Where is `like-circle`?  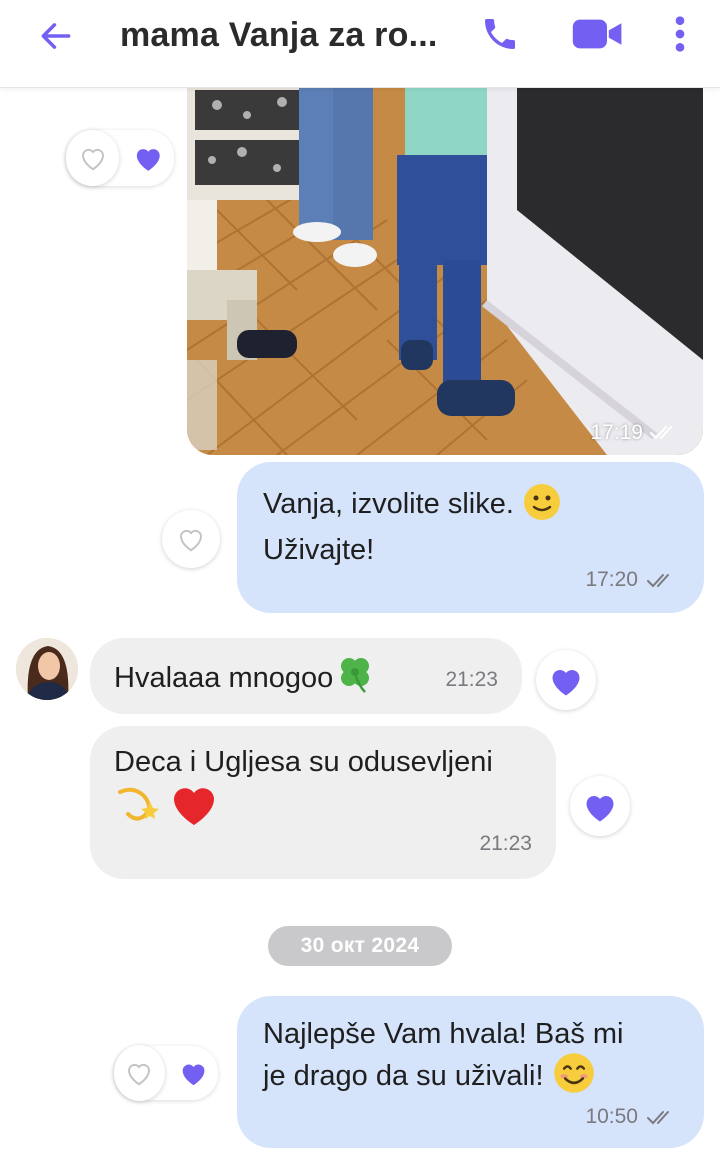 like-circle is located at coordinates (191, 539).